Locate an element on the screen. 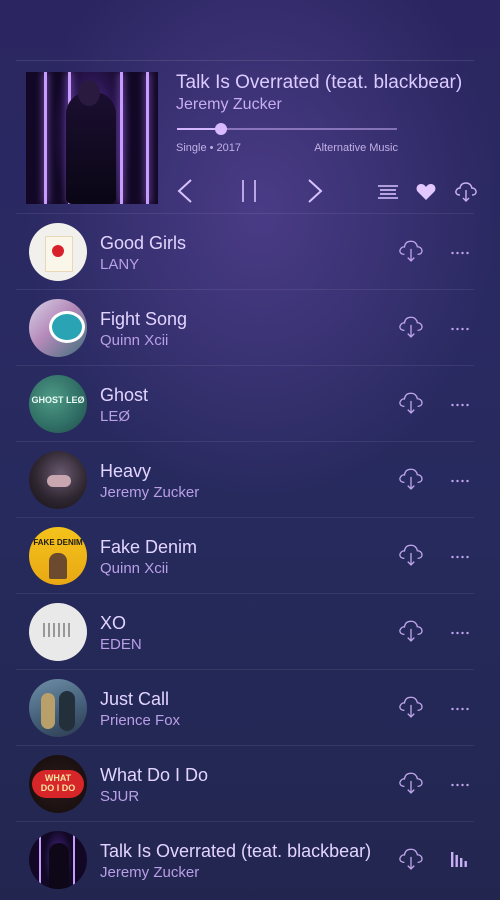  genre-label: Alternative Music is located at coordinates (356, 148).